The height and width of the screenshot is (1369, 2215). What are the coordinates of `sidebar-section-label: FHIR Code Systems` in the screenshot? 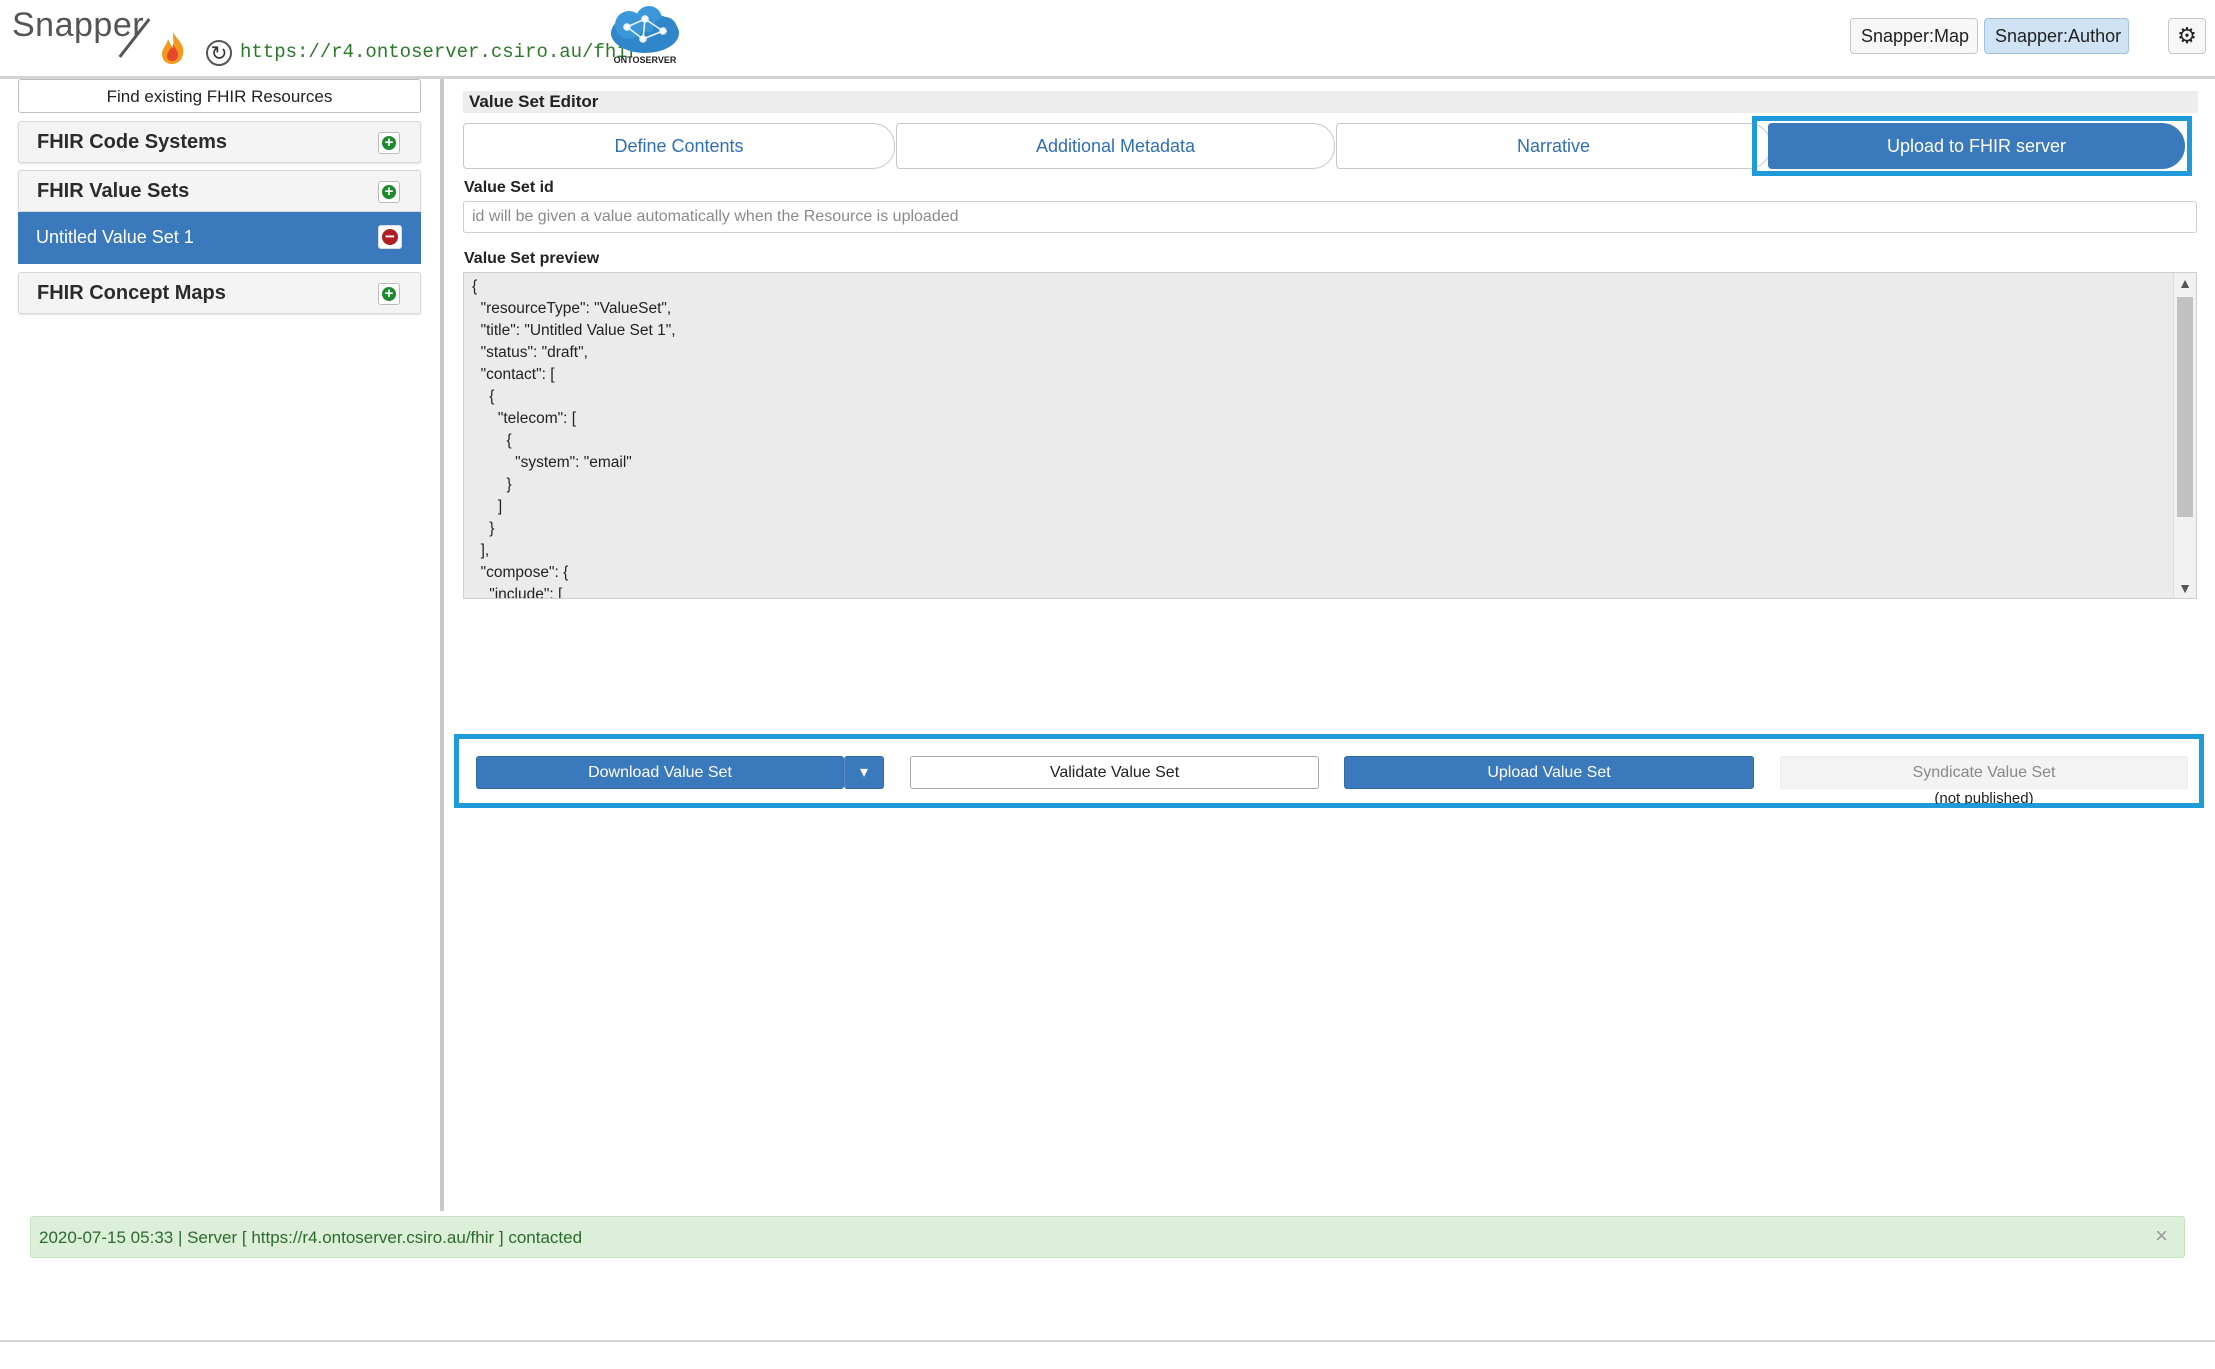 It's located at (132, 142).